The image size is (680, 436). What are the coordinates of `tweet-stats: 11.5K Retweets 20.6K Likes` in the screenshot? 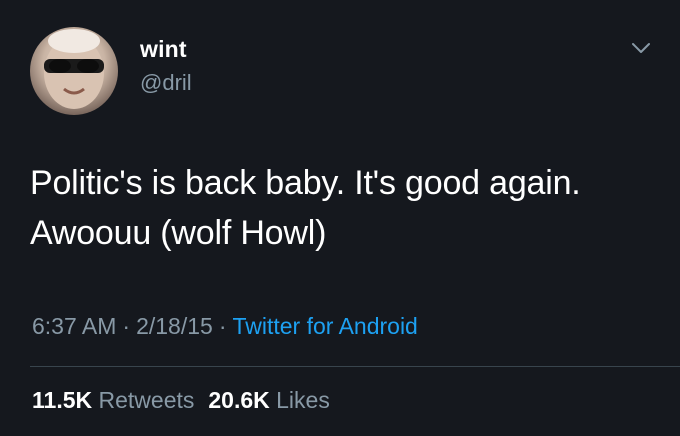 It's located at (181, 400).